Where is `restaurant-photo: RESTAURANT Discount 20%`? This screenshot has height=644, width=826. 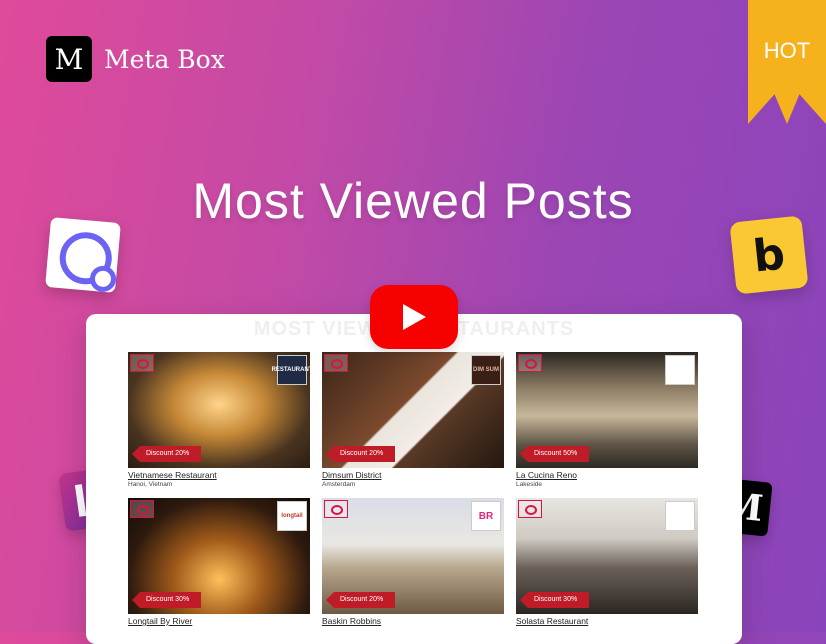 restaurant-photo: RESTAURANT Discount 20% is located at coordinates (219, 410).